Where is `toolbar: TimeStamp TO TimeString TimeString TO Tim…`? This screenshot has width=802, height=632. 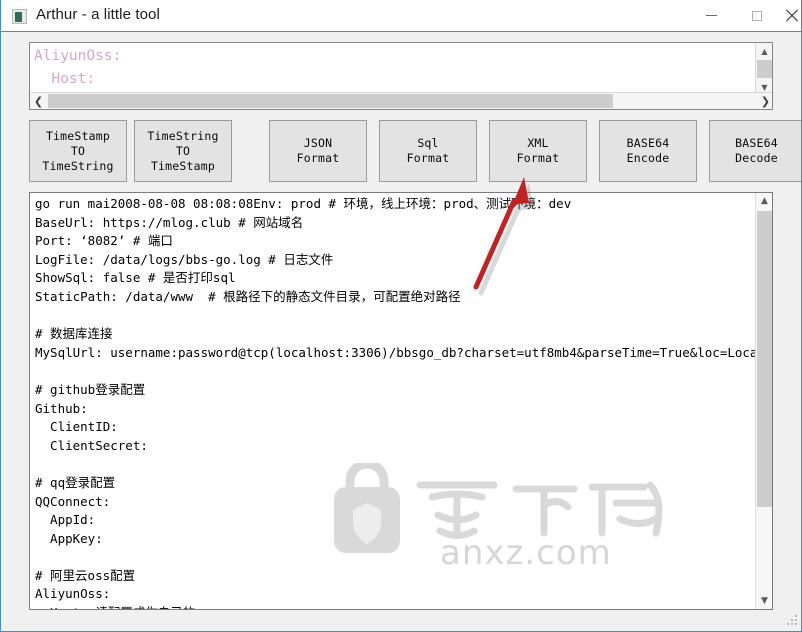
toolbar: TimeStamp TO TimeString TimeString TO Tim… is located at coordinates (415, 151).